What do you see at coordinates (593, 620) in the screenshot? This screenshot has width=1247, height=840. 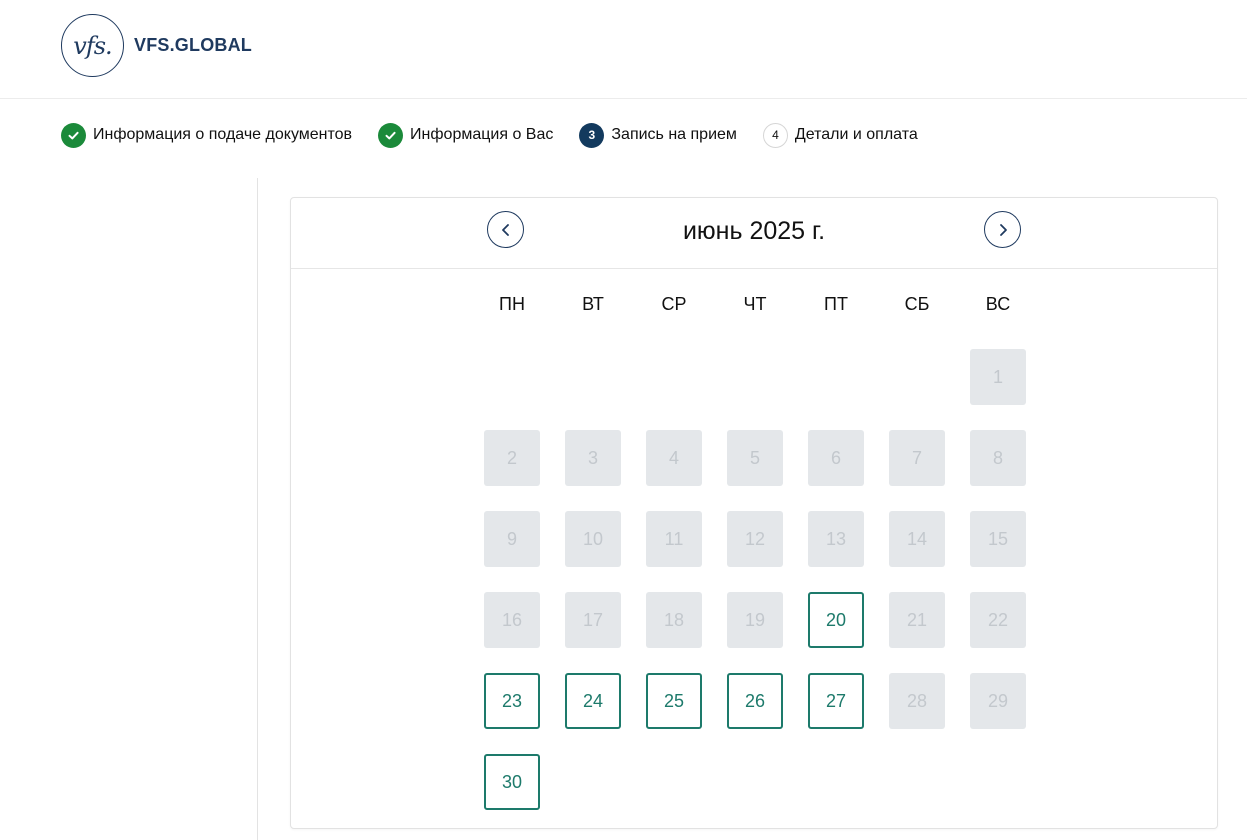 I see `disabled-day-17: 17` at bounding box center [593, 620].